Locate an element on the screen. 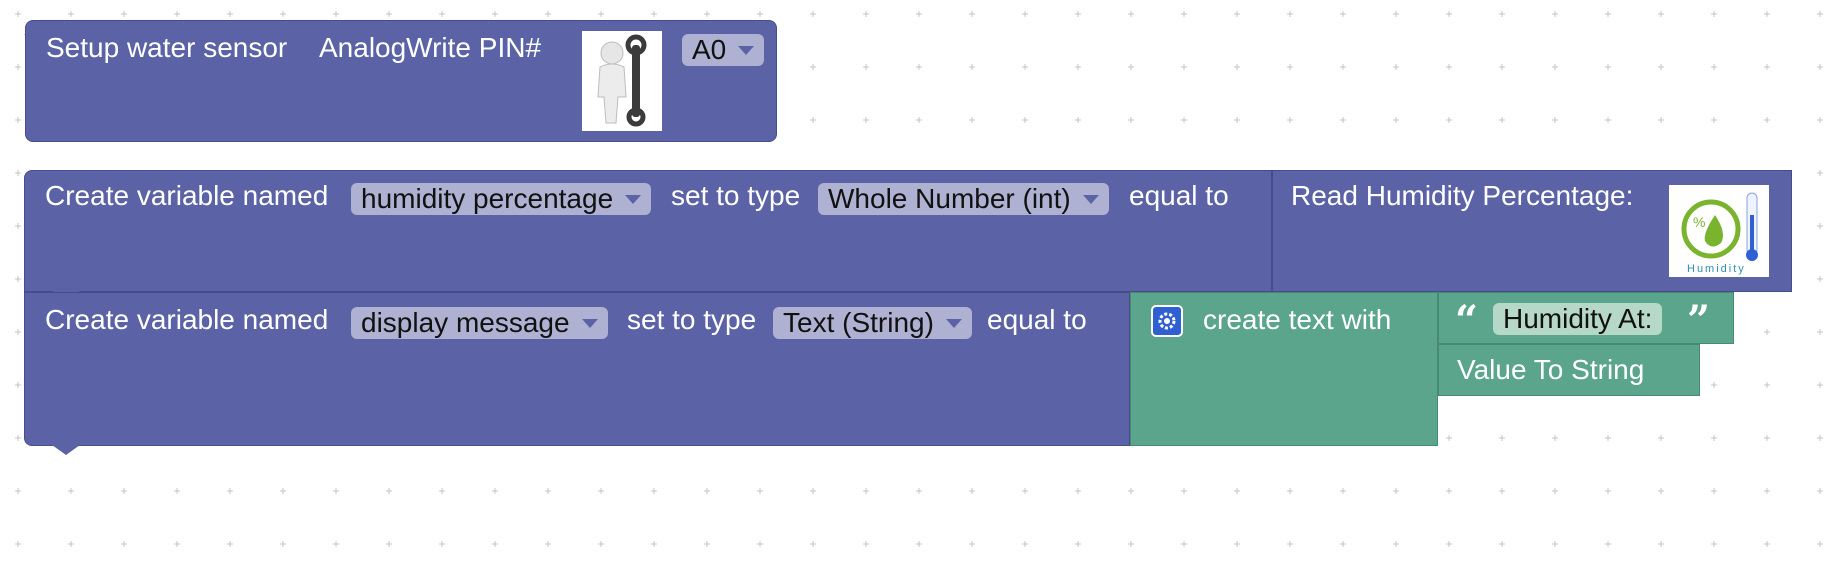 The image size is (1848, 574). value-to-string-block: Value To String is located at coordinates (1569, 370).